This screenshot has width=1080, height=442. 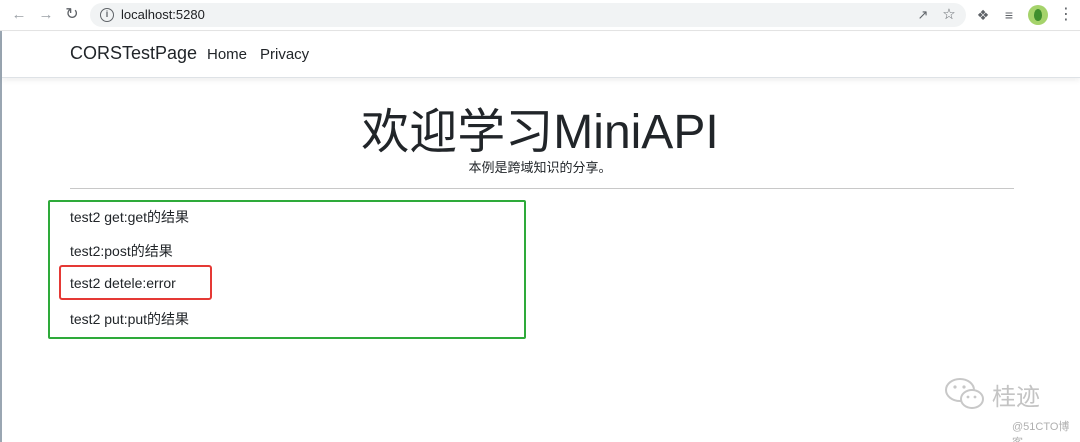 What do you see at coordinates (1041, 431) in the screenshot?
I see `watermark-source: @51CTO博客` at bounding box center [1041, 431].